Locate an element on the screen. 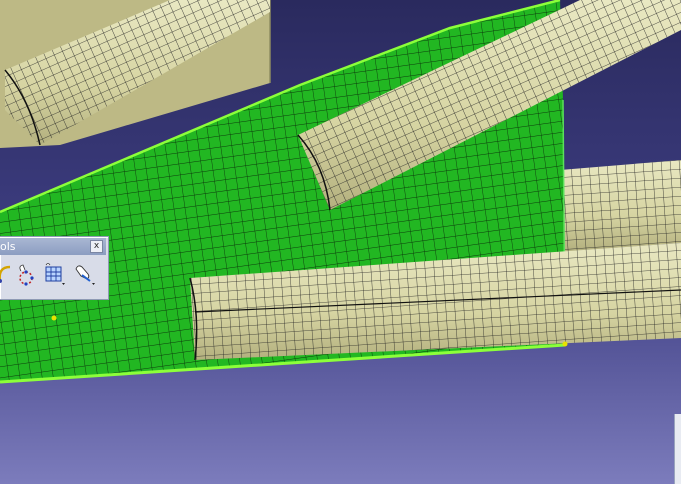 The image size is (681, 484). hand-edit-icon is located at coordinates (84, 274).